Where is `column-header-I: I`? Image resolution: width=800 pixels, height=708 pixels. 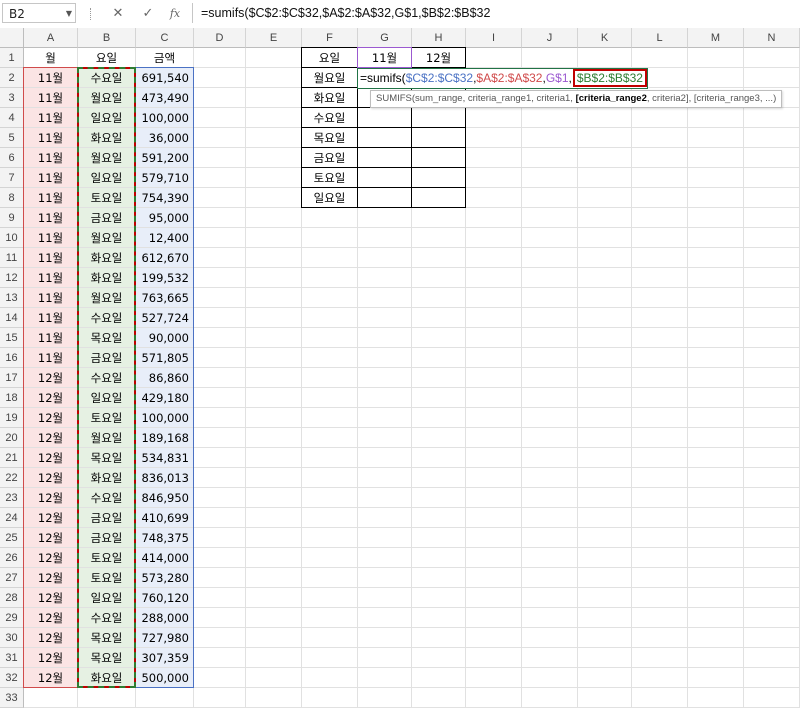 column-header-I: I is located at coordinates (494, 38).